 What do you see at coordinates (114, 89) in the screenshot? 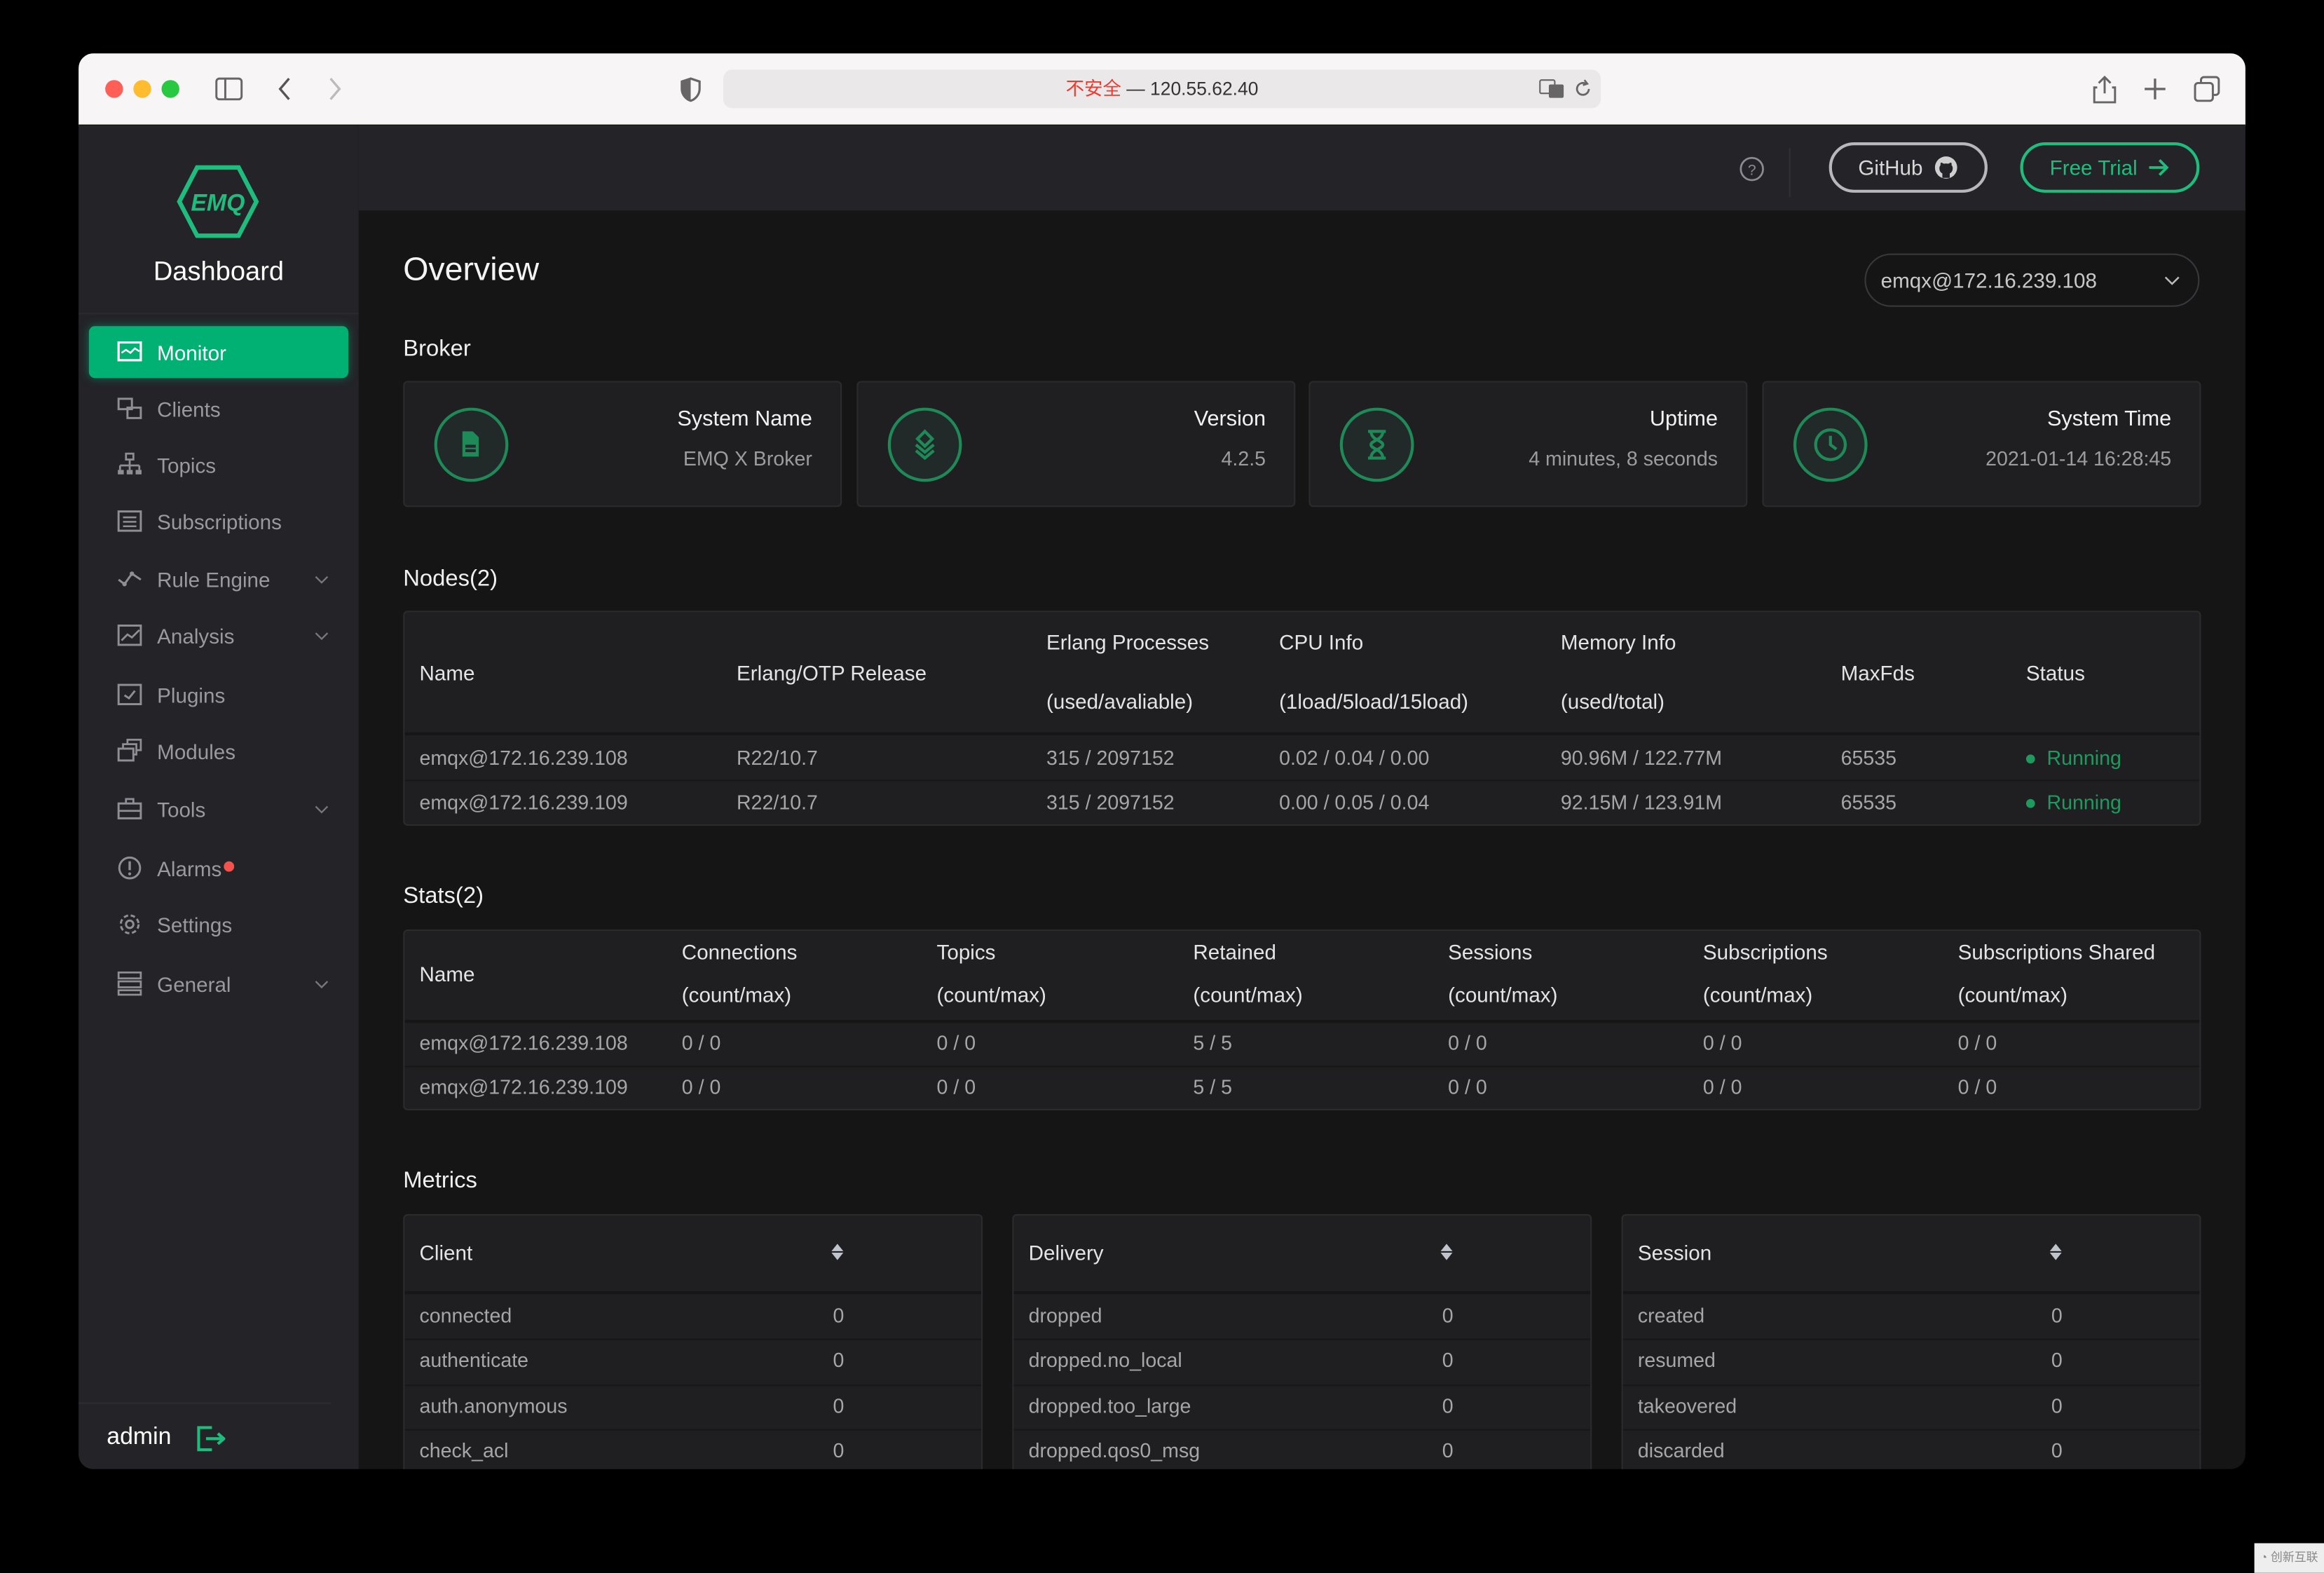
I see `close-window-button` at bounding box center [114, 89].